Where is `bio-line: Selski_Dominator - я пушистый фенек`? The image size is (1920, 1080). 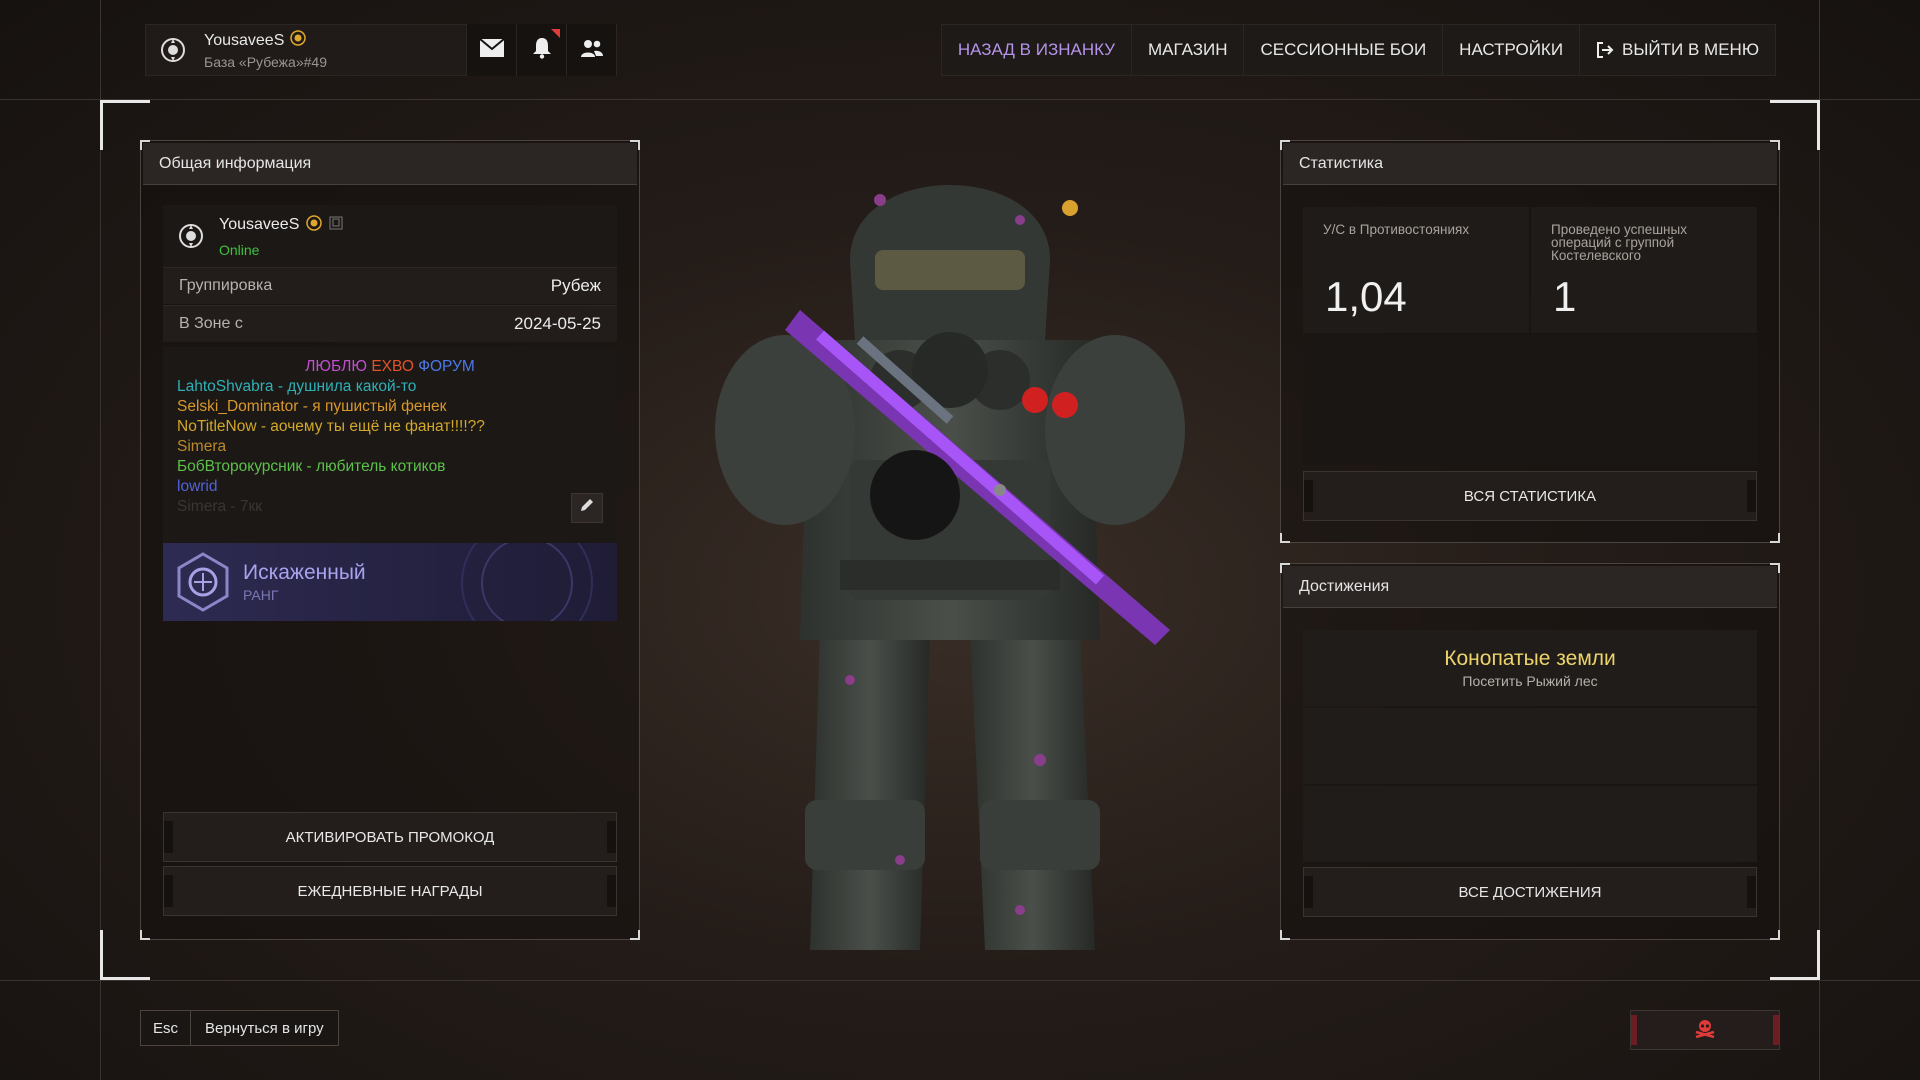
bio-line: Selski_Dominator - я пушистый фенек is located at coordinates (312, 406).